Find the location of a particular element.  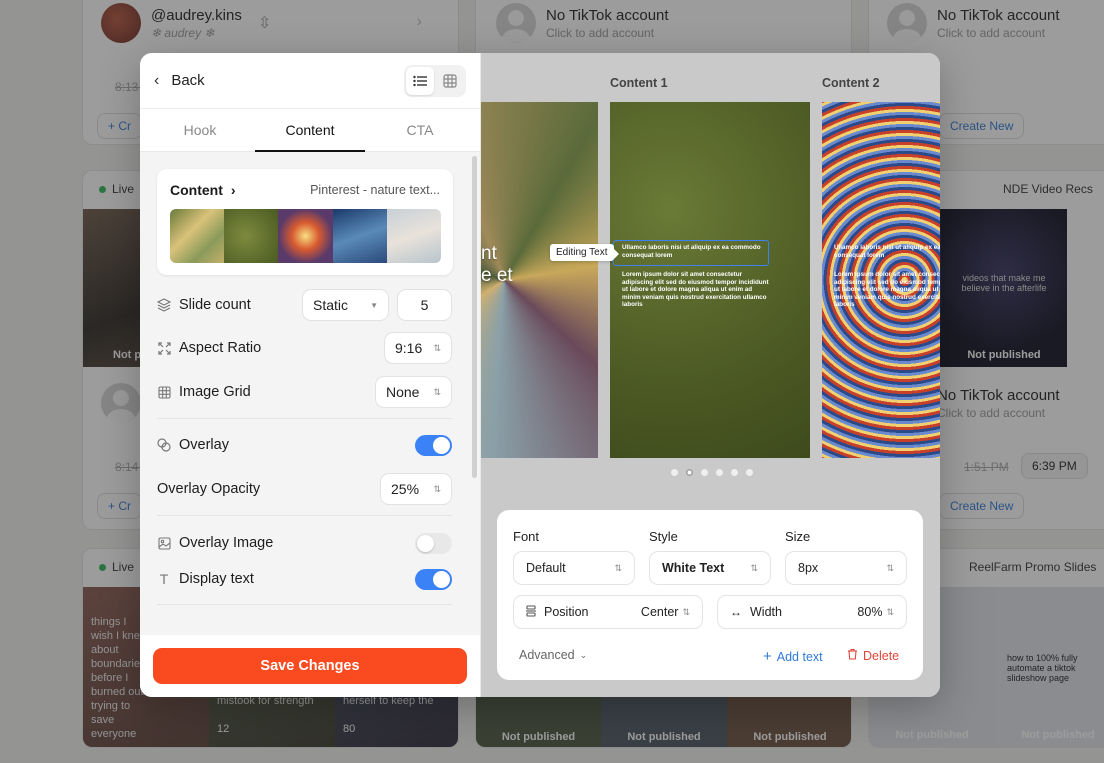

delete-button: Delete is located at coordinates (873, 655).